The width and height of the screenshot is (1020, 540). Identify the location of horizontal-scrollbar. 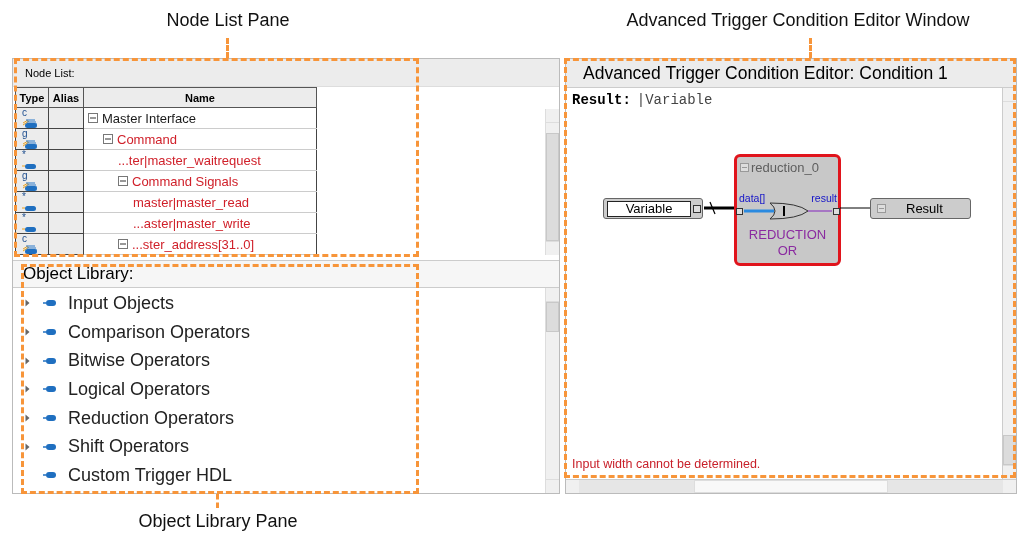
(791, 486).